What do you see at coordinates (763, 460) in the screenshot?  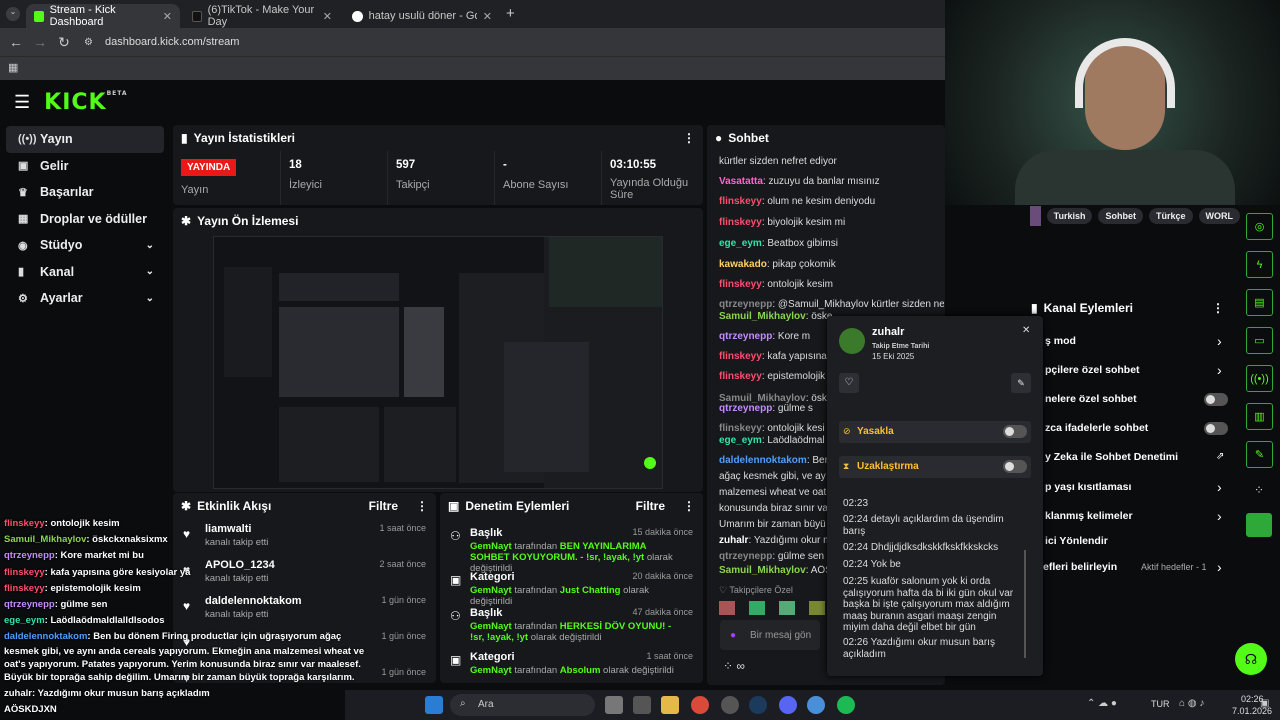 I see `chat-username: daldelennoktakom` at bounding box center [763, 460].